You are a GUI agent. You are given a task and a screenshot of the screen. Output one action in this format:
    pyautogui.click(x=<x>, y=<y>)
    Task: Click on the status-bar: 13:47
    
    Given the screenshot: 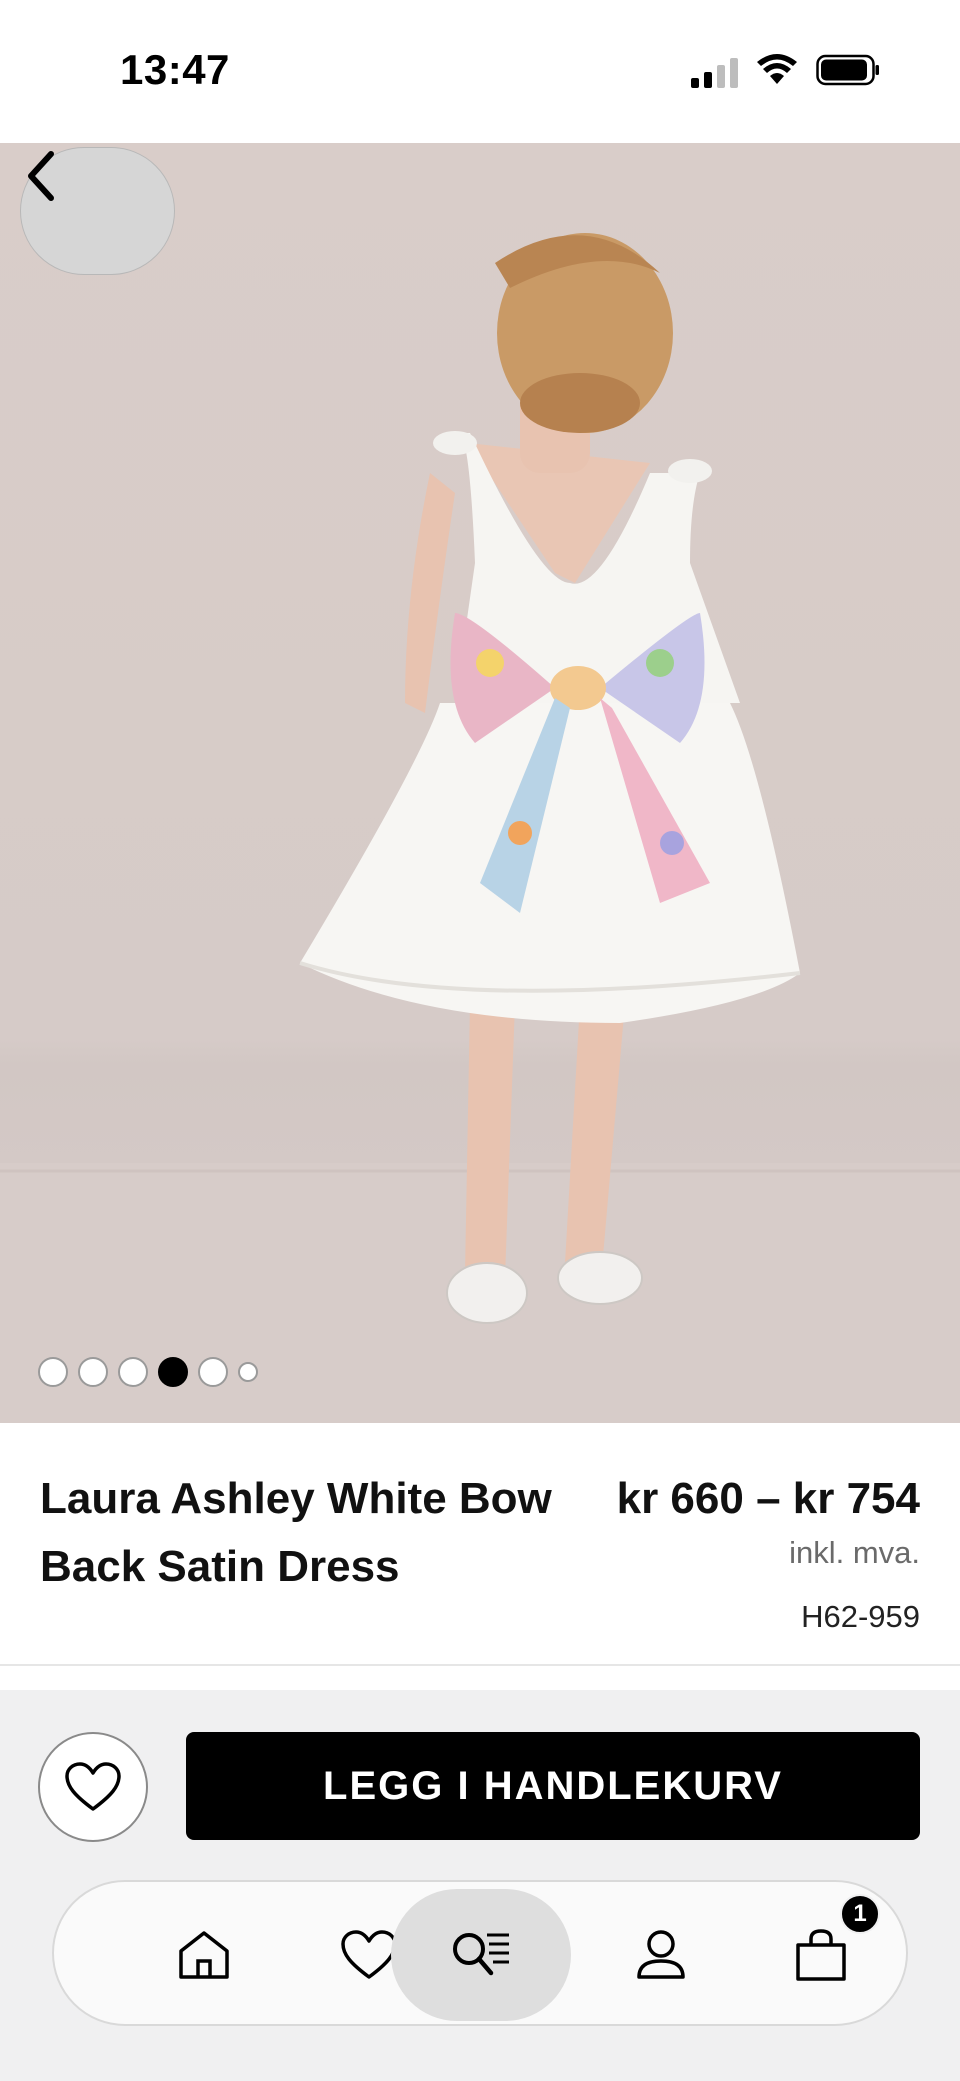 What is the action you would take?
    pyautogui.click(x=480, y=71)
    